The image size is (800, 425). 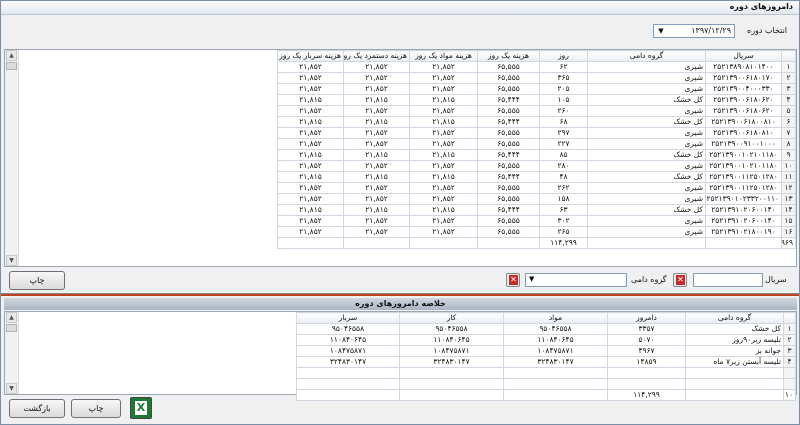 I want to click on cell-serial: ۲۵۲۱۳۹۰۰۶۱۸۰۸۱۰, so click(x=743, y=133).